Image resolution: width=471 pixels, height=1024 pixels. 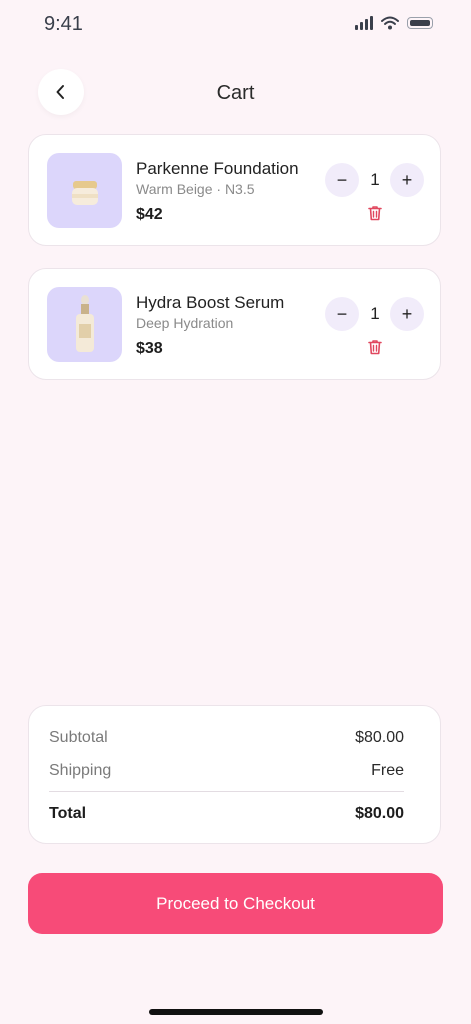 I want to click on home-indicator, so click(x=236, y=1012).